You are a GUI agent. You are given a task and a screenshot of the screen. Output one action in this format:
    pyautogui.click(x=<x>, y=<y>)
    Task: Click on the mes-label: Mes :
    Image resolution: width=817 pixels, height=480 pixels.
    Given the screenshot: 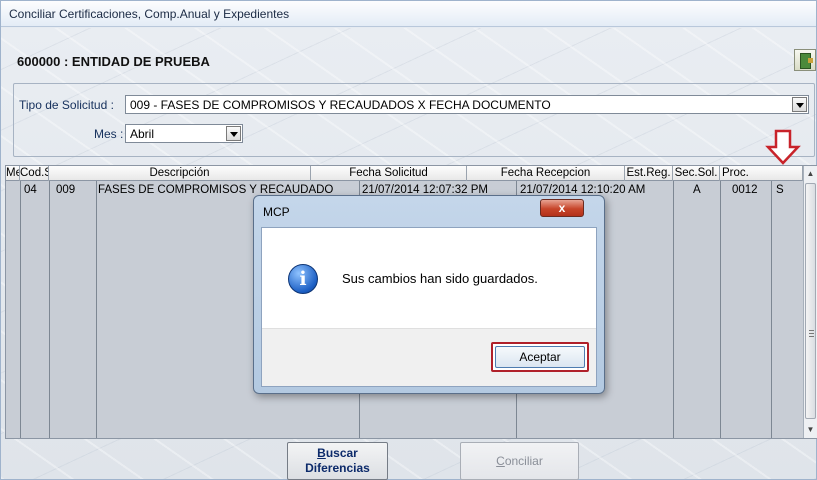 What is the action you would take?
    pyautogui.click(x=109, y=134)
    